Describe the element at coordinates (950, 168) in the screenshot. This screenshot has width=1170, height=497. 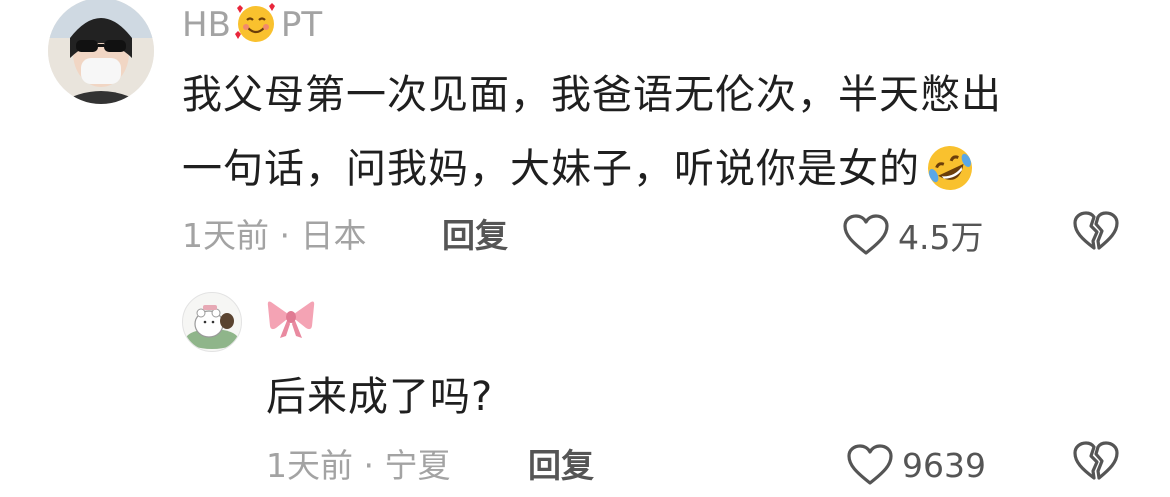
I see `rolling-on-floor-laughing-icon` at that location.